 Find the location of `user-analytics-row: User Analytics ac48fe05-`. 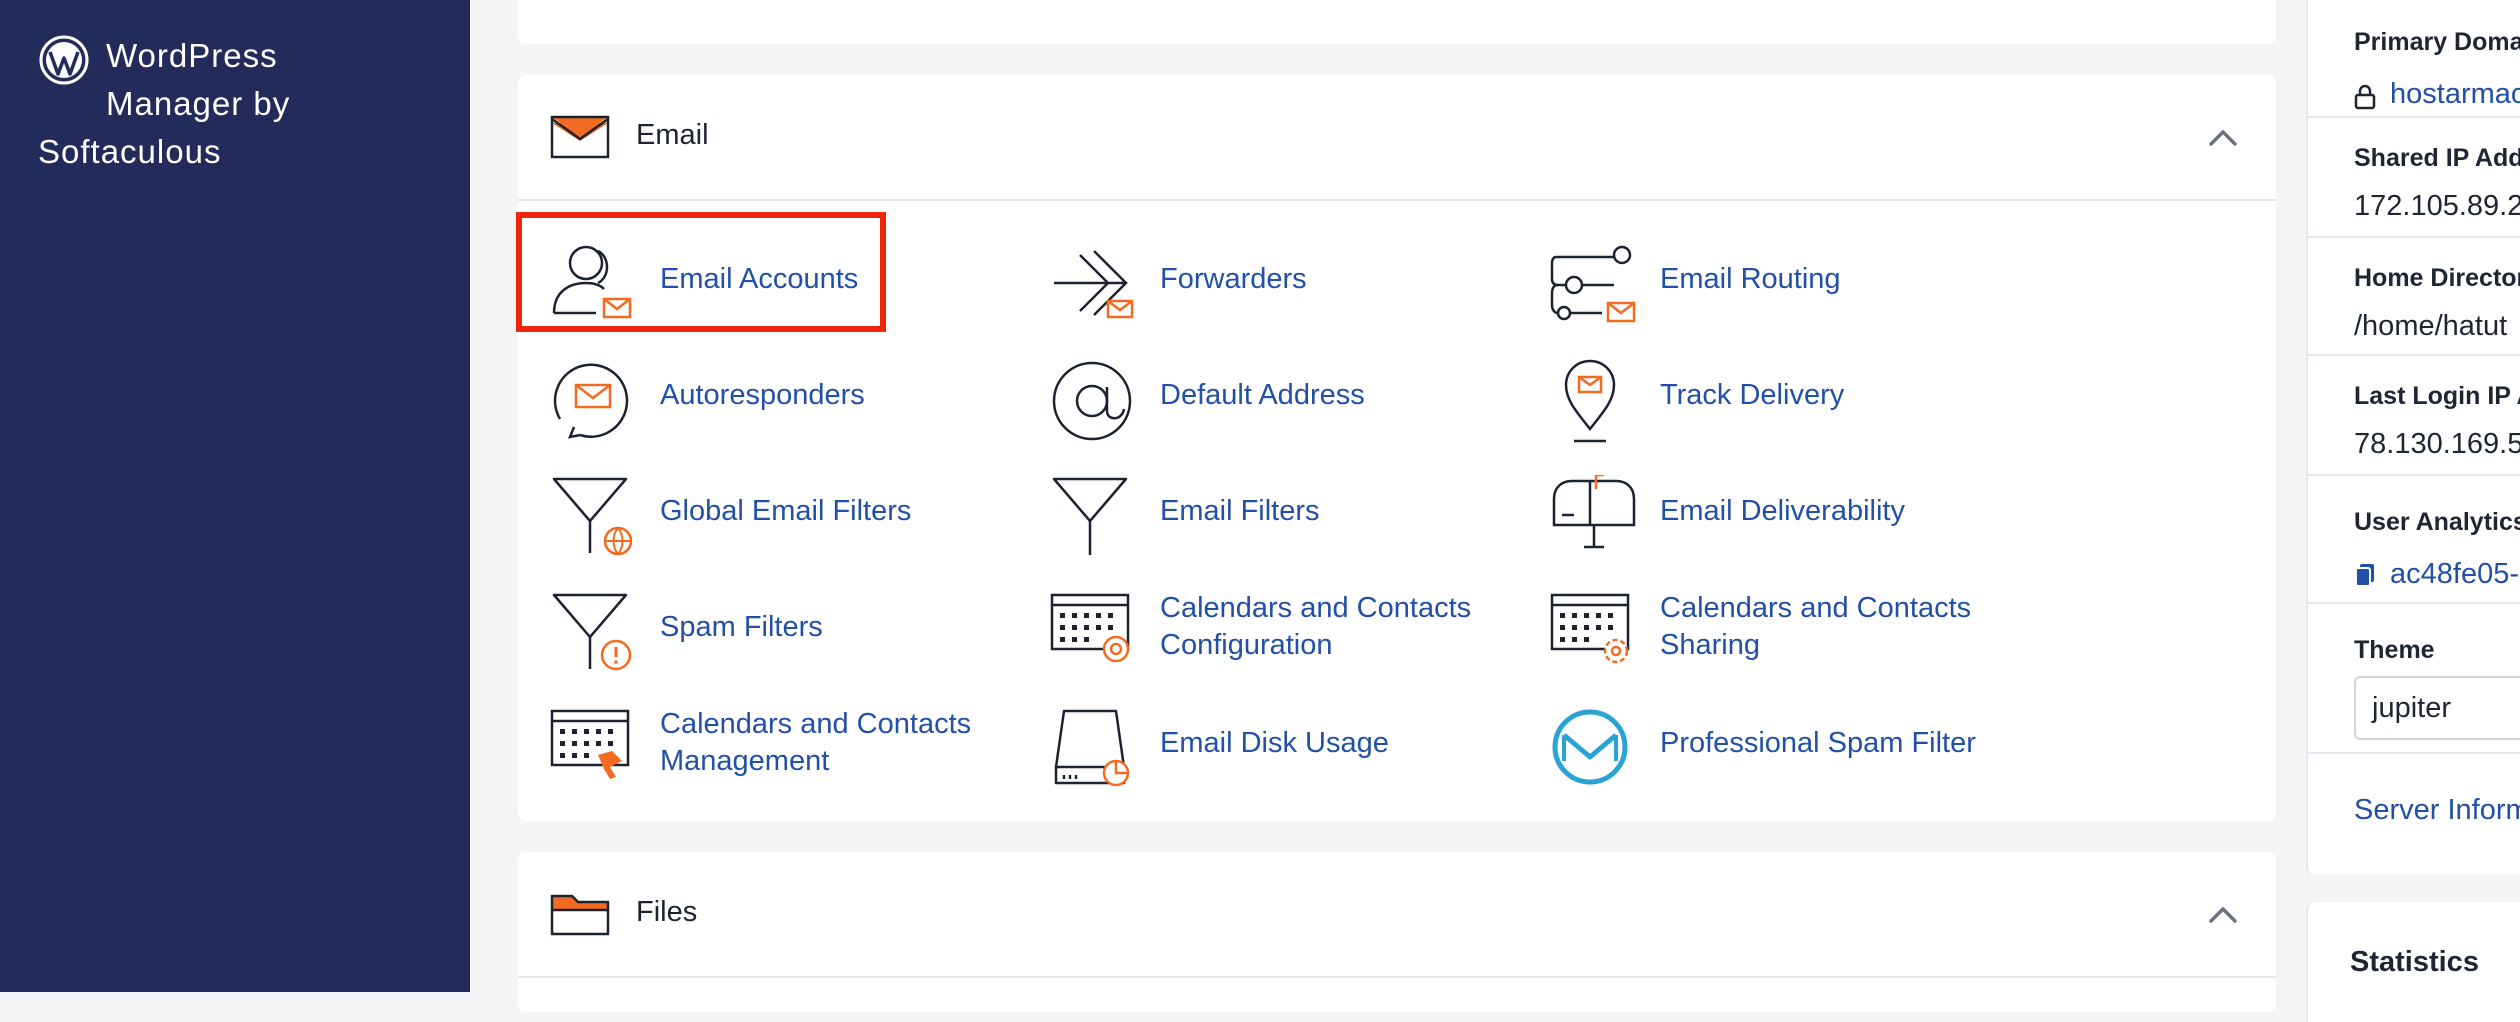

user-analytics-row: User Analytics ac48fe05- is located at coordinates (2414, 540).